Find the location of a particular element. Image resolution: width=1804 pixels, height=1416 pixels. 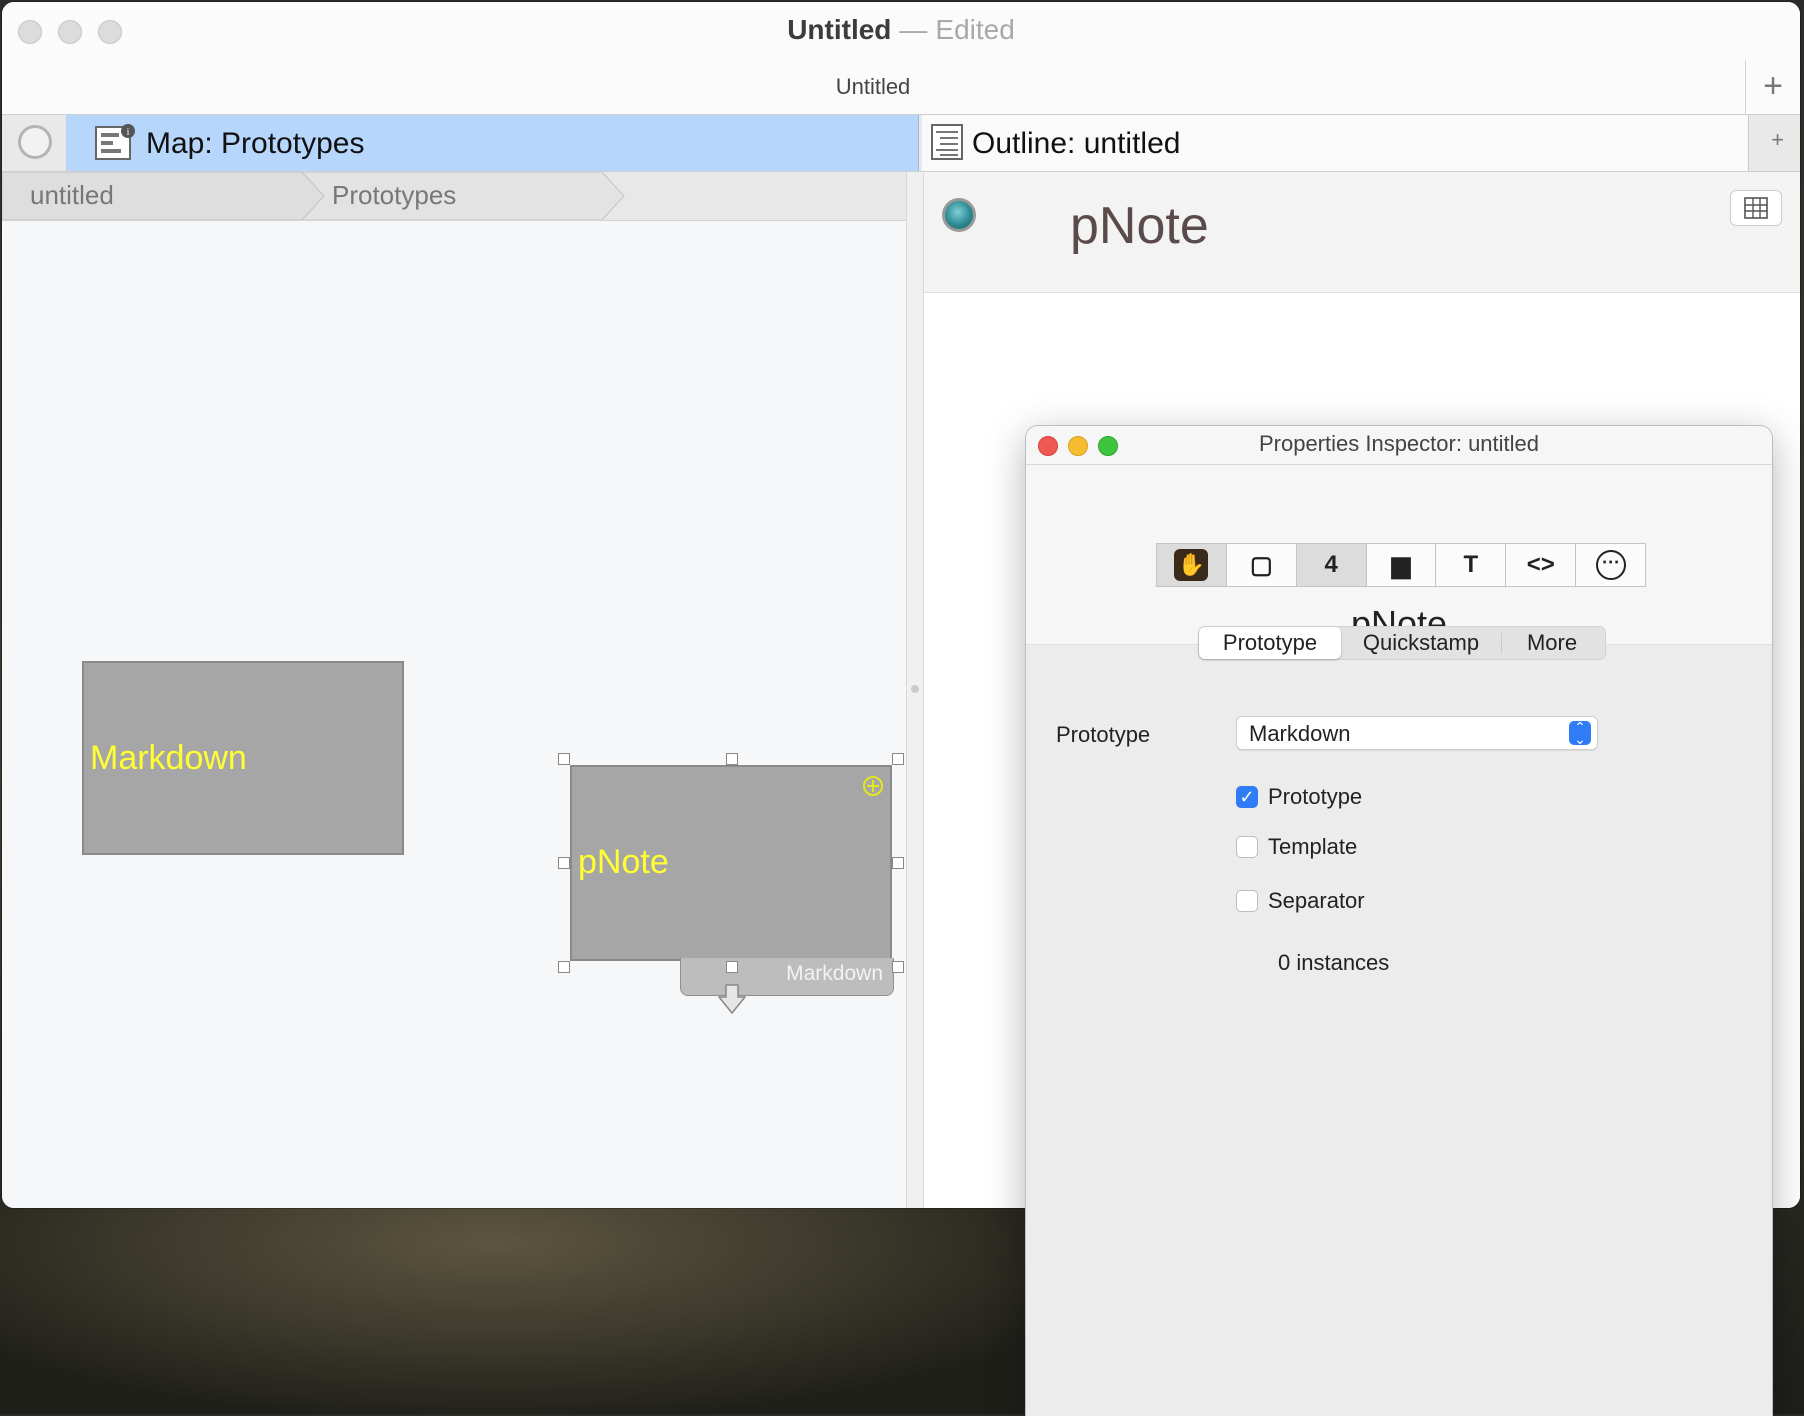

note-title: Markdown is located at coordinates (168, 758).